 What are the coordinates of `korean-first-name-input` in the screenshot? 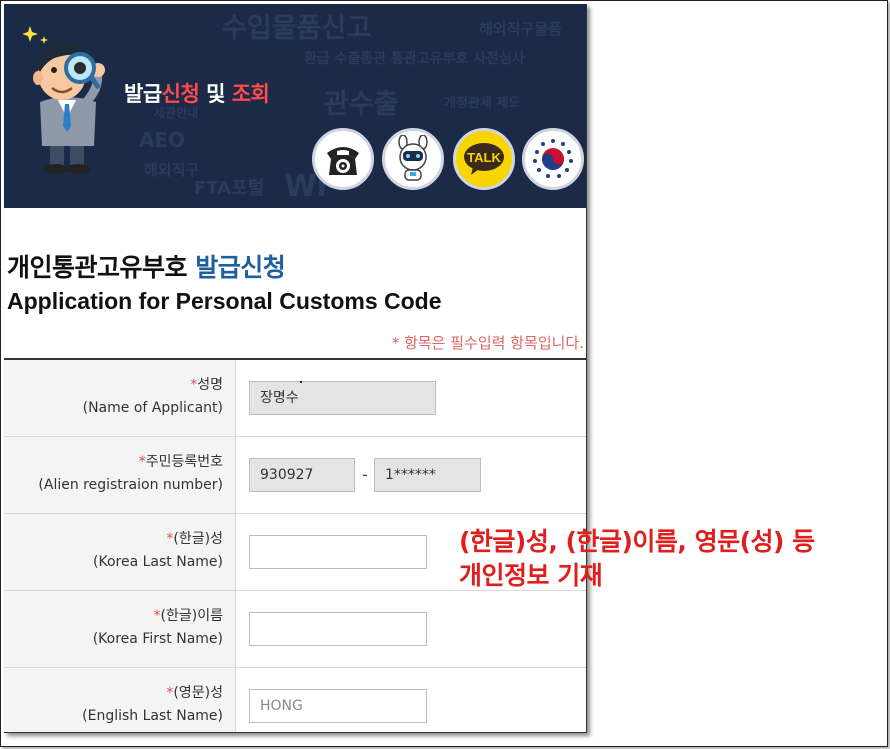 It's located at (338, 629).